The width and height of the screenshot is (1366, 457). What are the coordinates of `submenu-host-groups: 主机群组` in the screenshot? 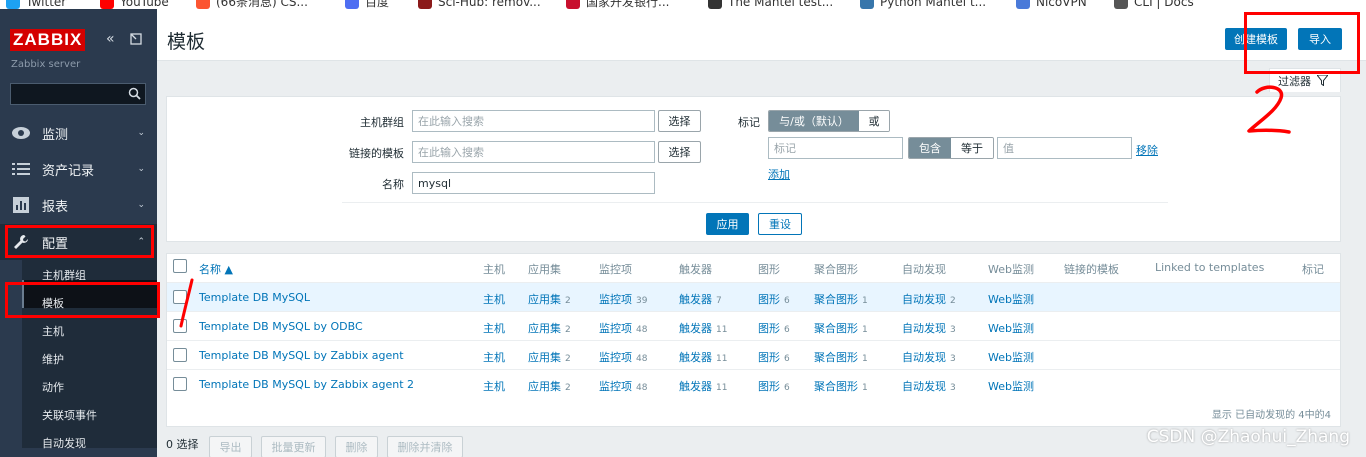 It's located at (64, 275).